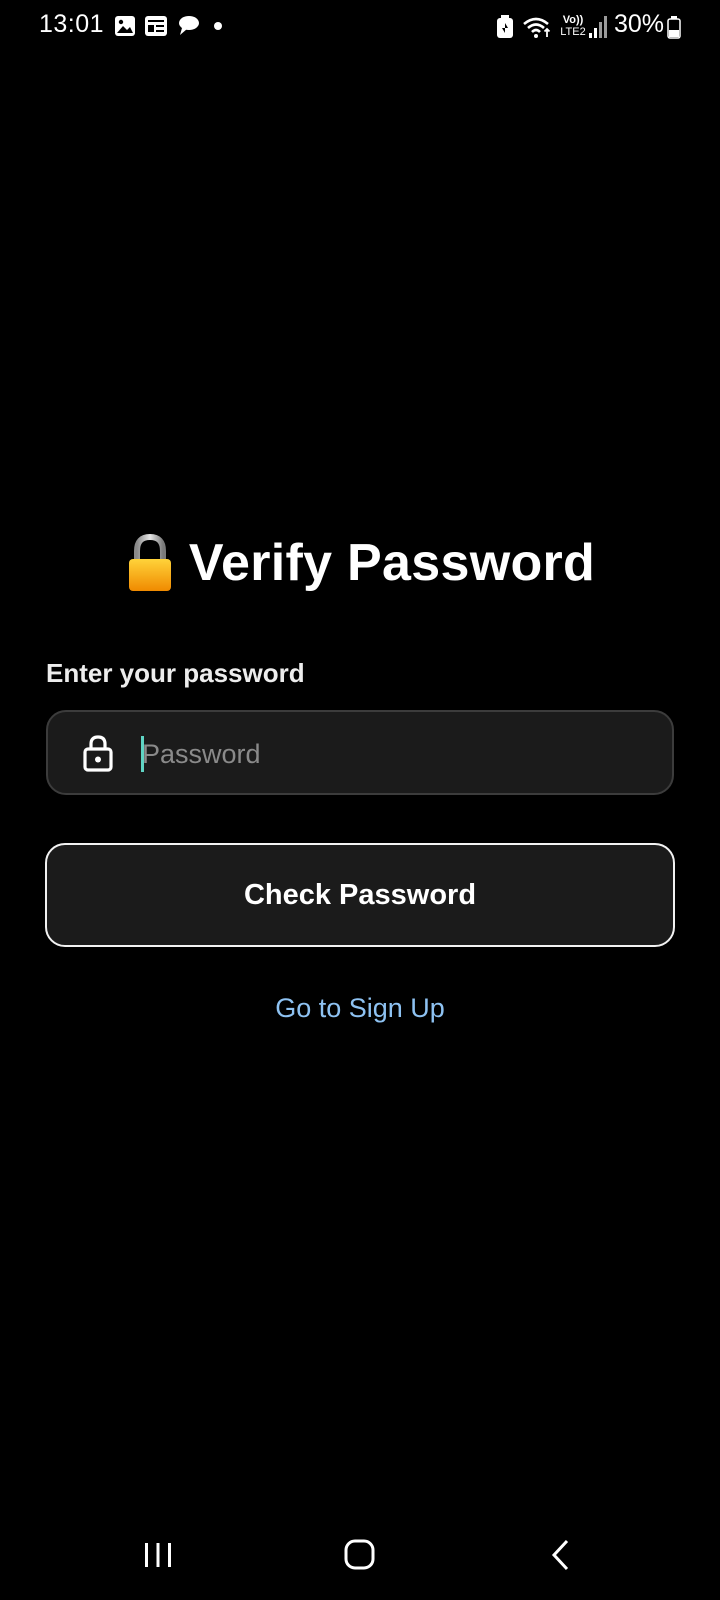  I want to click on recent-apps-icon, so click(158, 1555).